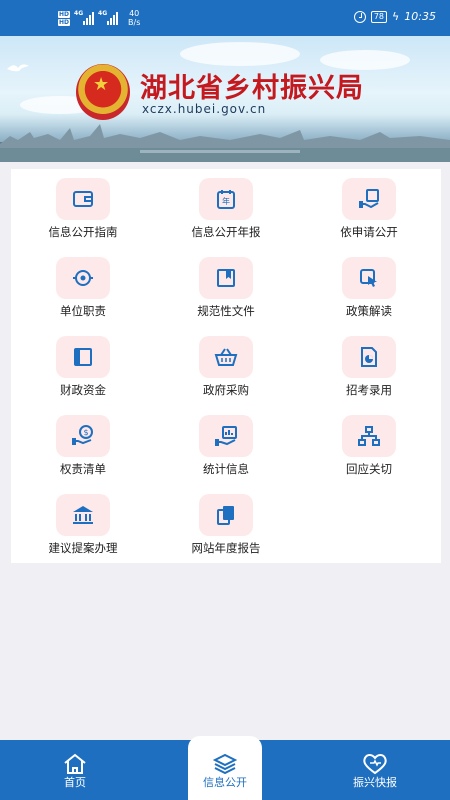  I want to click on institution-icon, so click(83, 515).